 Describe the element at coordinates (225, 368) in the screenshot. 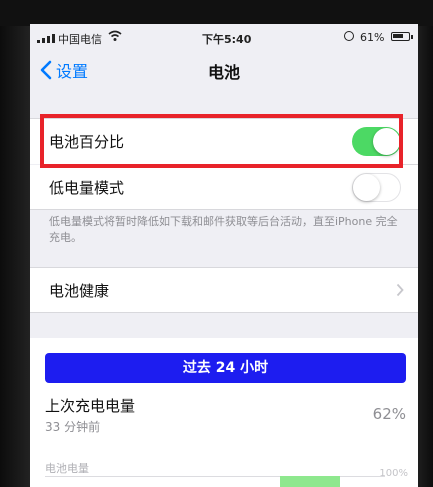

I see `time-range-tab: 过去 24 小时` at that location.